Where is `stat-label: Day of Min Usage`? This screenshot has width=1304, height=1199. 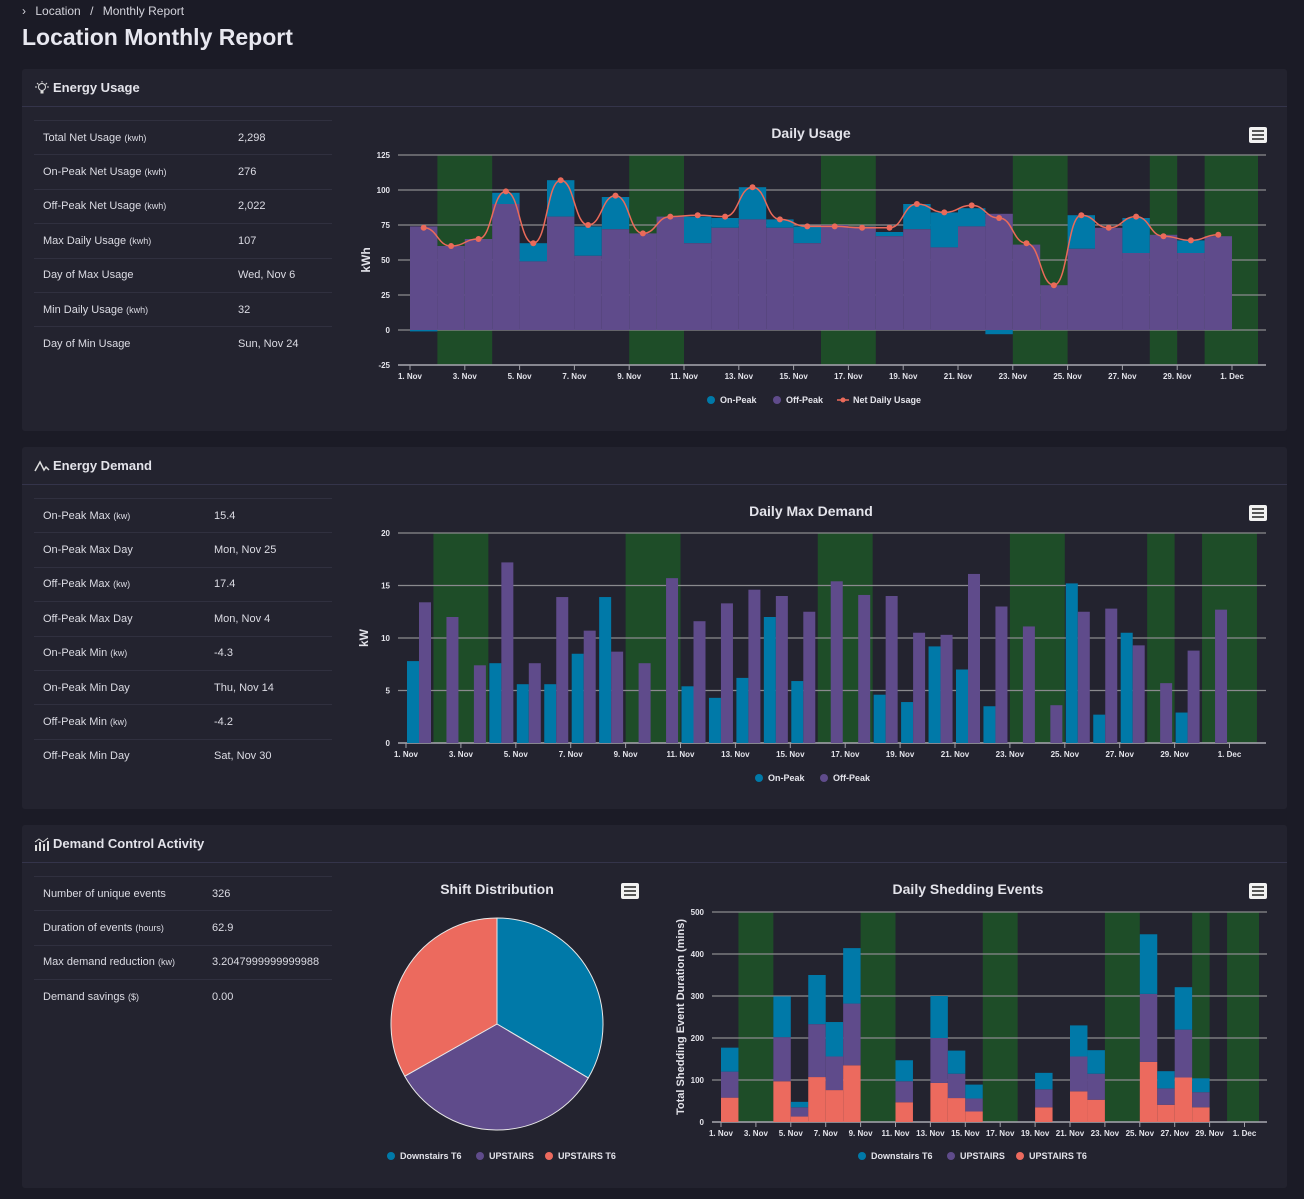 stat-label: Day of Min Usage is located at coordinates (87, 344).